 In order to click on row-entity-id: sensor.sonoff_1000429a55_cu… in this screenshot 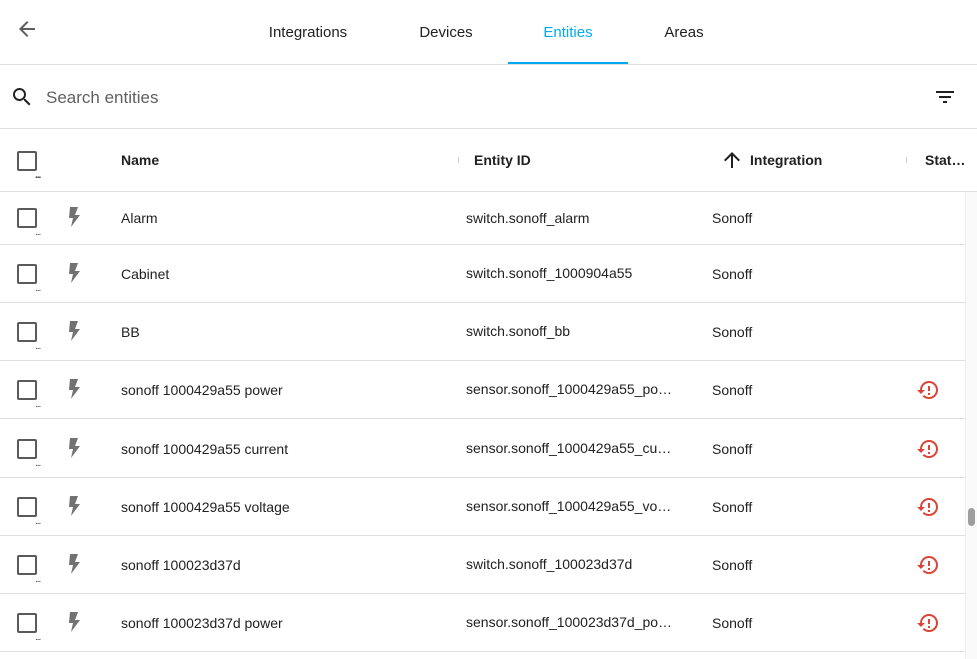, I will do `click(569, 448)`.